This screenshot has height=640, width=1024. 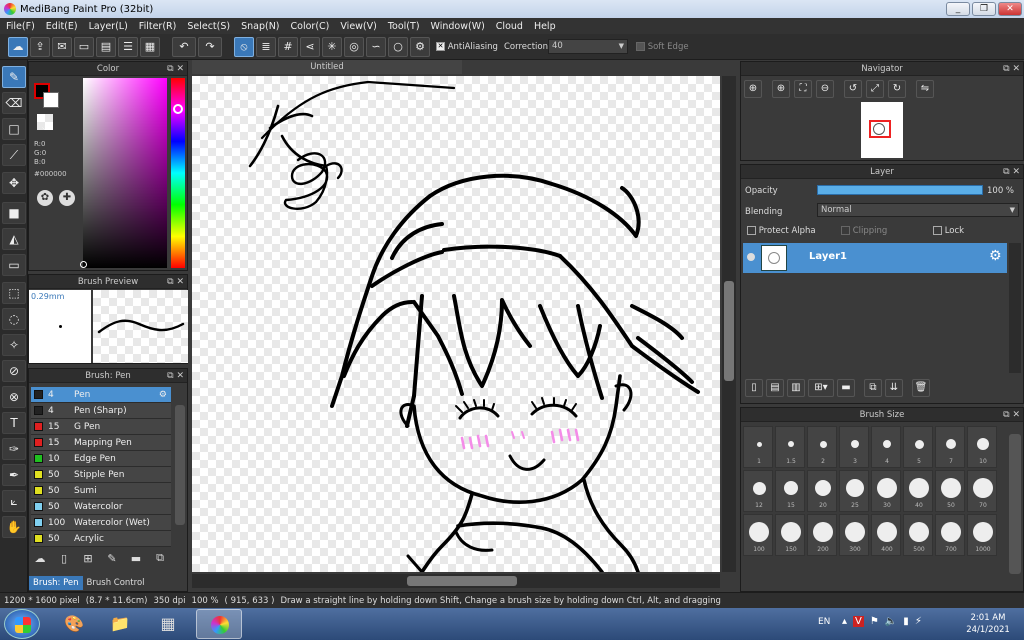 I want to click on grid-snap-icon: #, so click(x=288, y=47).